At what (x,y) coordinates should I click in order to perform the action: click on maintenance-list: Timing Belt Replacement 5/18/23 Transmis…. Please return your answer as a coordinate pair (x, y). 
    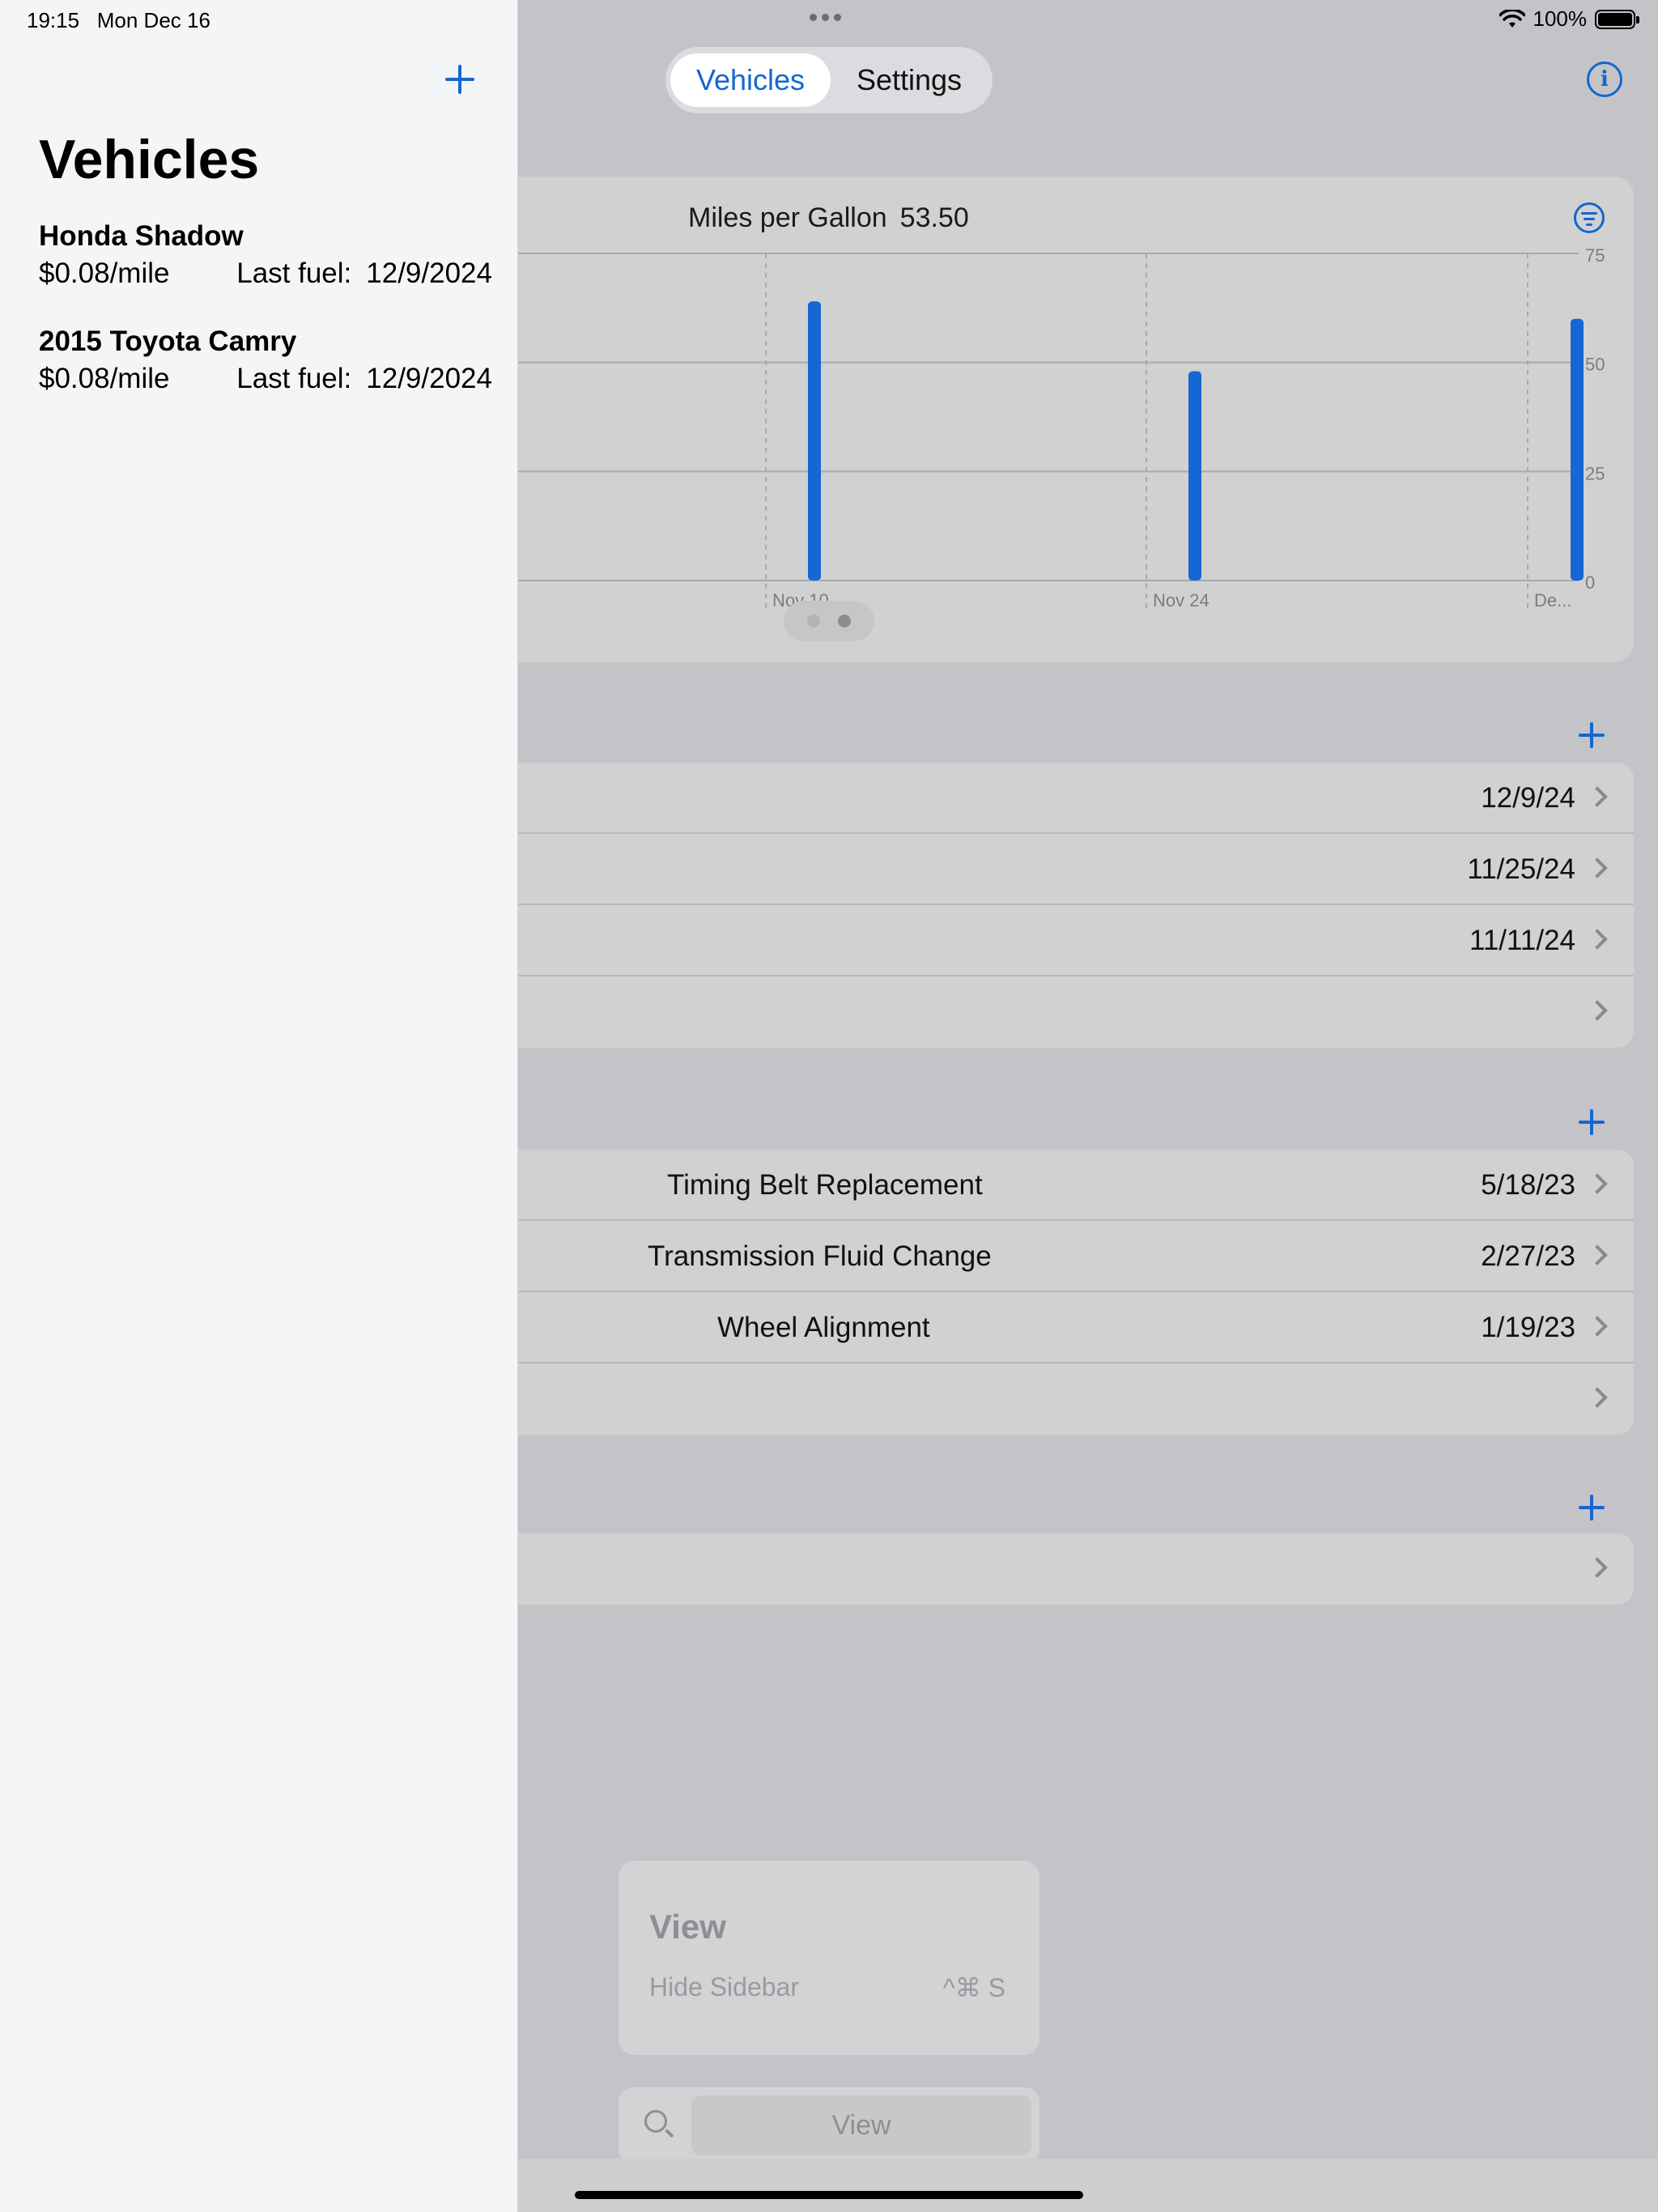
    Looking at the image, I should click on (1019, 1293).